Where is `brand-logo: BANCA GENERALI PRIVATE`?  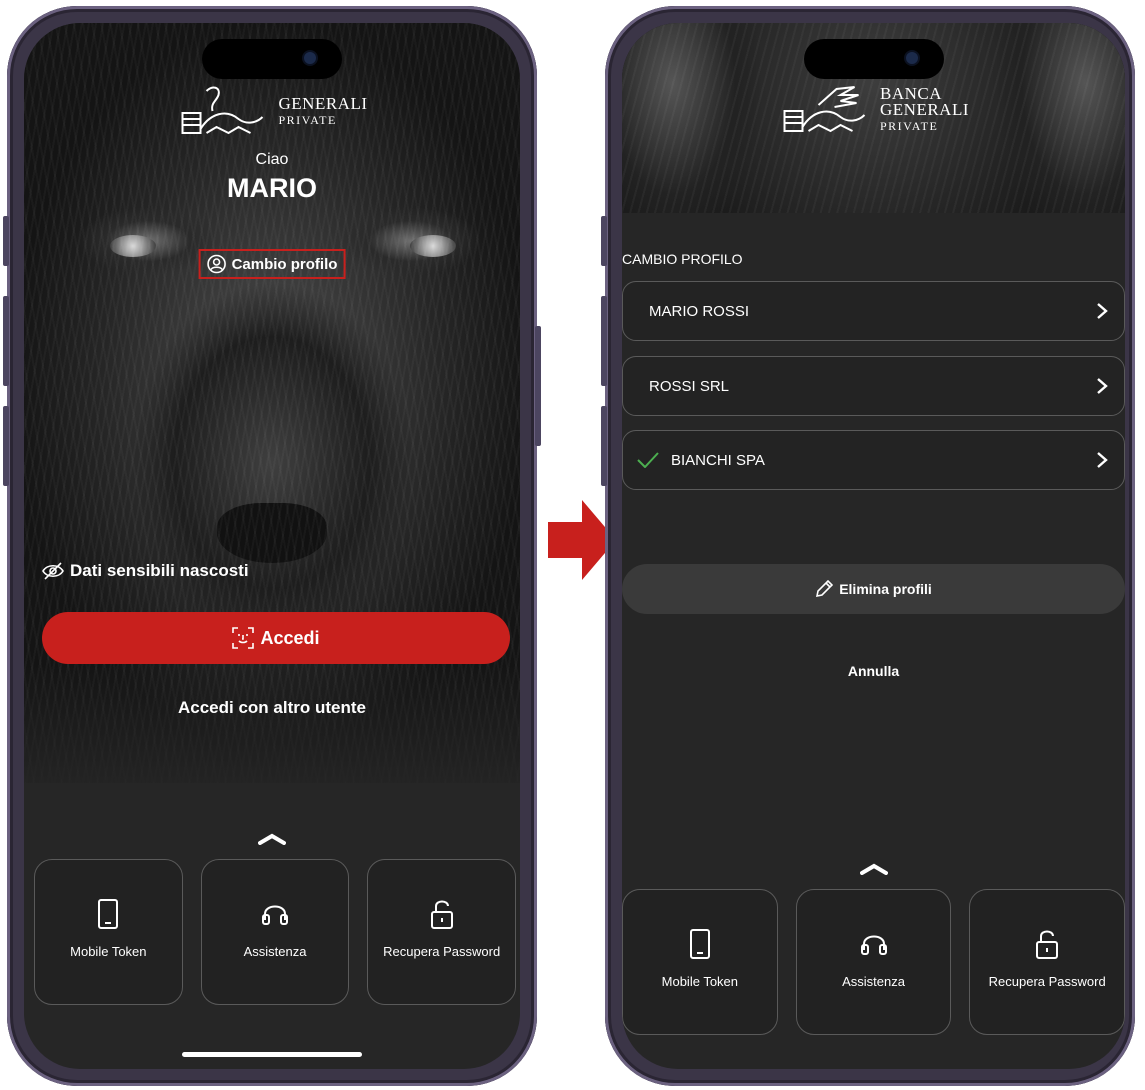 brand-logo: BANCA GENERALI PRIVATE is located at coordinates (873, 110).